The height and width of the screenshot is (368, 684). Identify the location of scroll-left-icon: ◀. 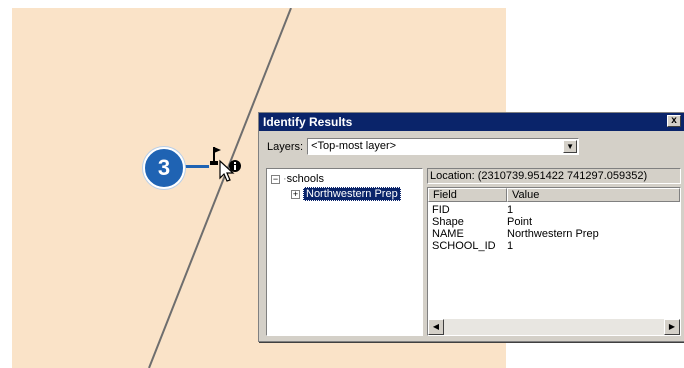
(436, 327).